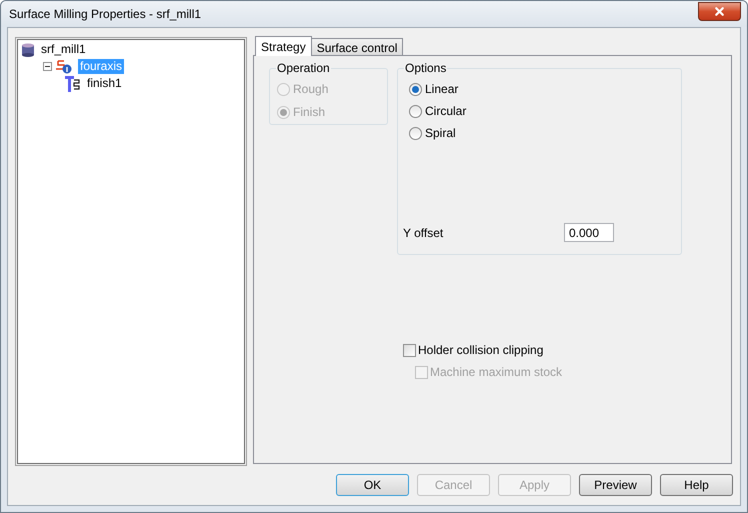 This screenshot has width=748, height=513. What do you see at coordinates (105, 14) in the screenshot?
I see `window-title: Surface Milling Properties - srf_mill1` at bounding box center [105, 14].